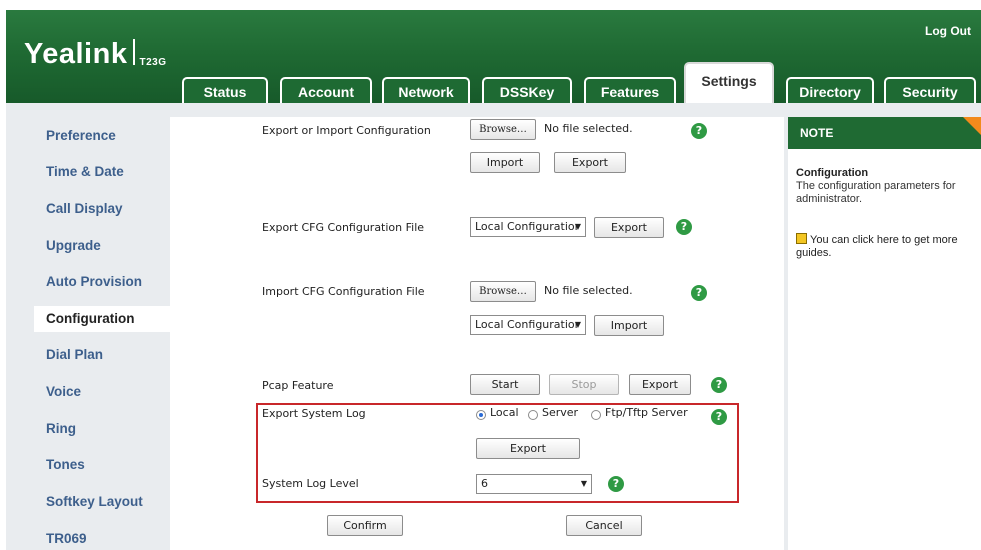 This screenshot has height=550, width=981. Describe the element at coordinates (629, 325) in the screenshot. I see `import-cfg-button: Import` at that location.